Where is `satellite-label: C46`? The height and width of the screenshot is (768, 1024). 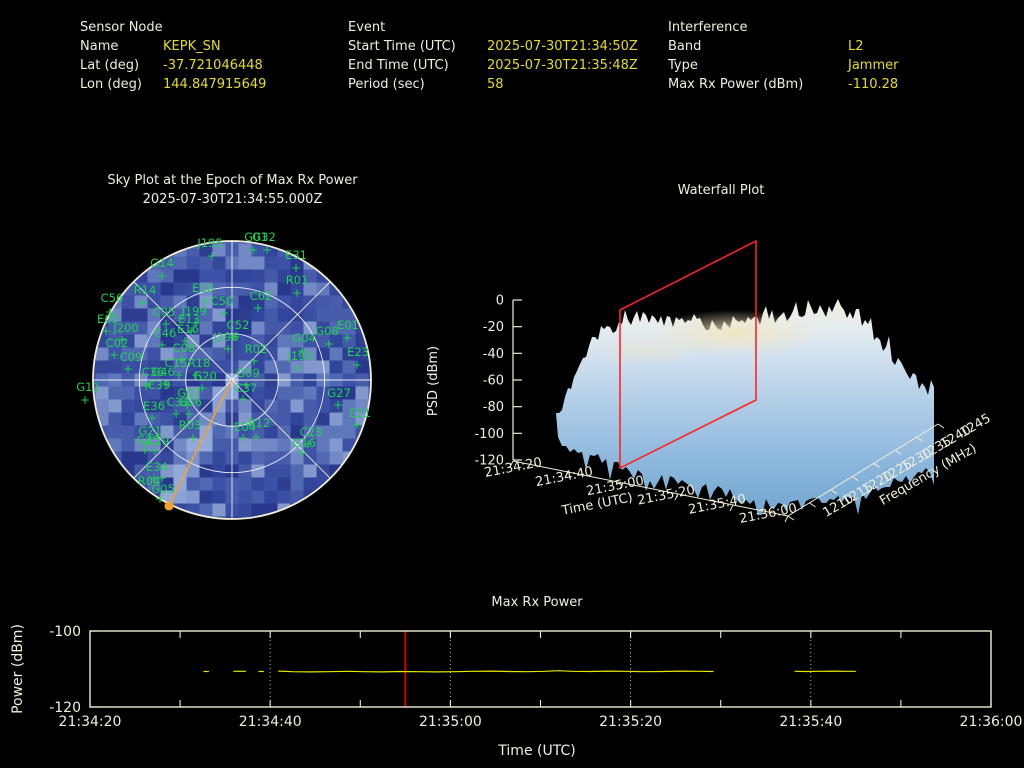
satellite-label: C46 is located at coordinates (165, 333).